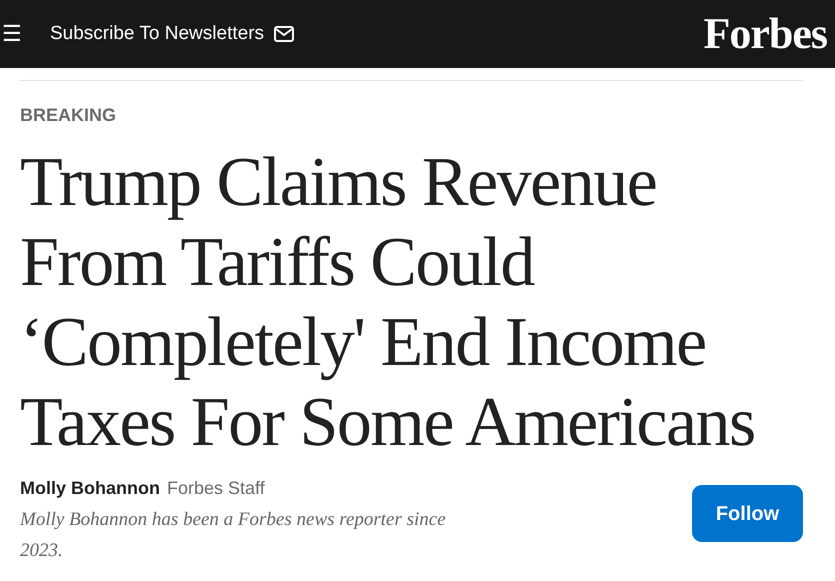 The image size is (835, 581). What do you see at coordinates (233, 535) in the screenshot?
I see `author-bio: Molly Bohannon has been a Forbes news reporter since 2023.` at bounding box center [233, 535].